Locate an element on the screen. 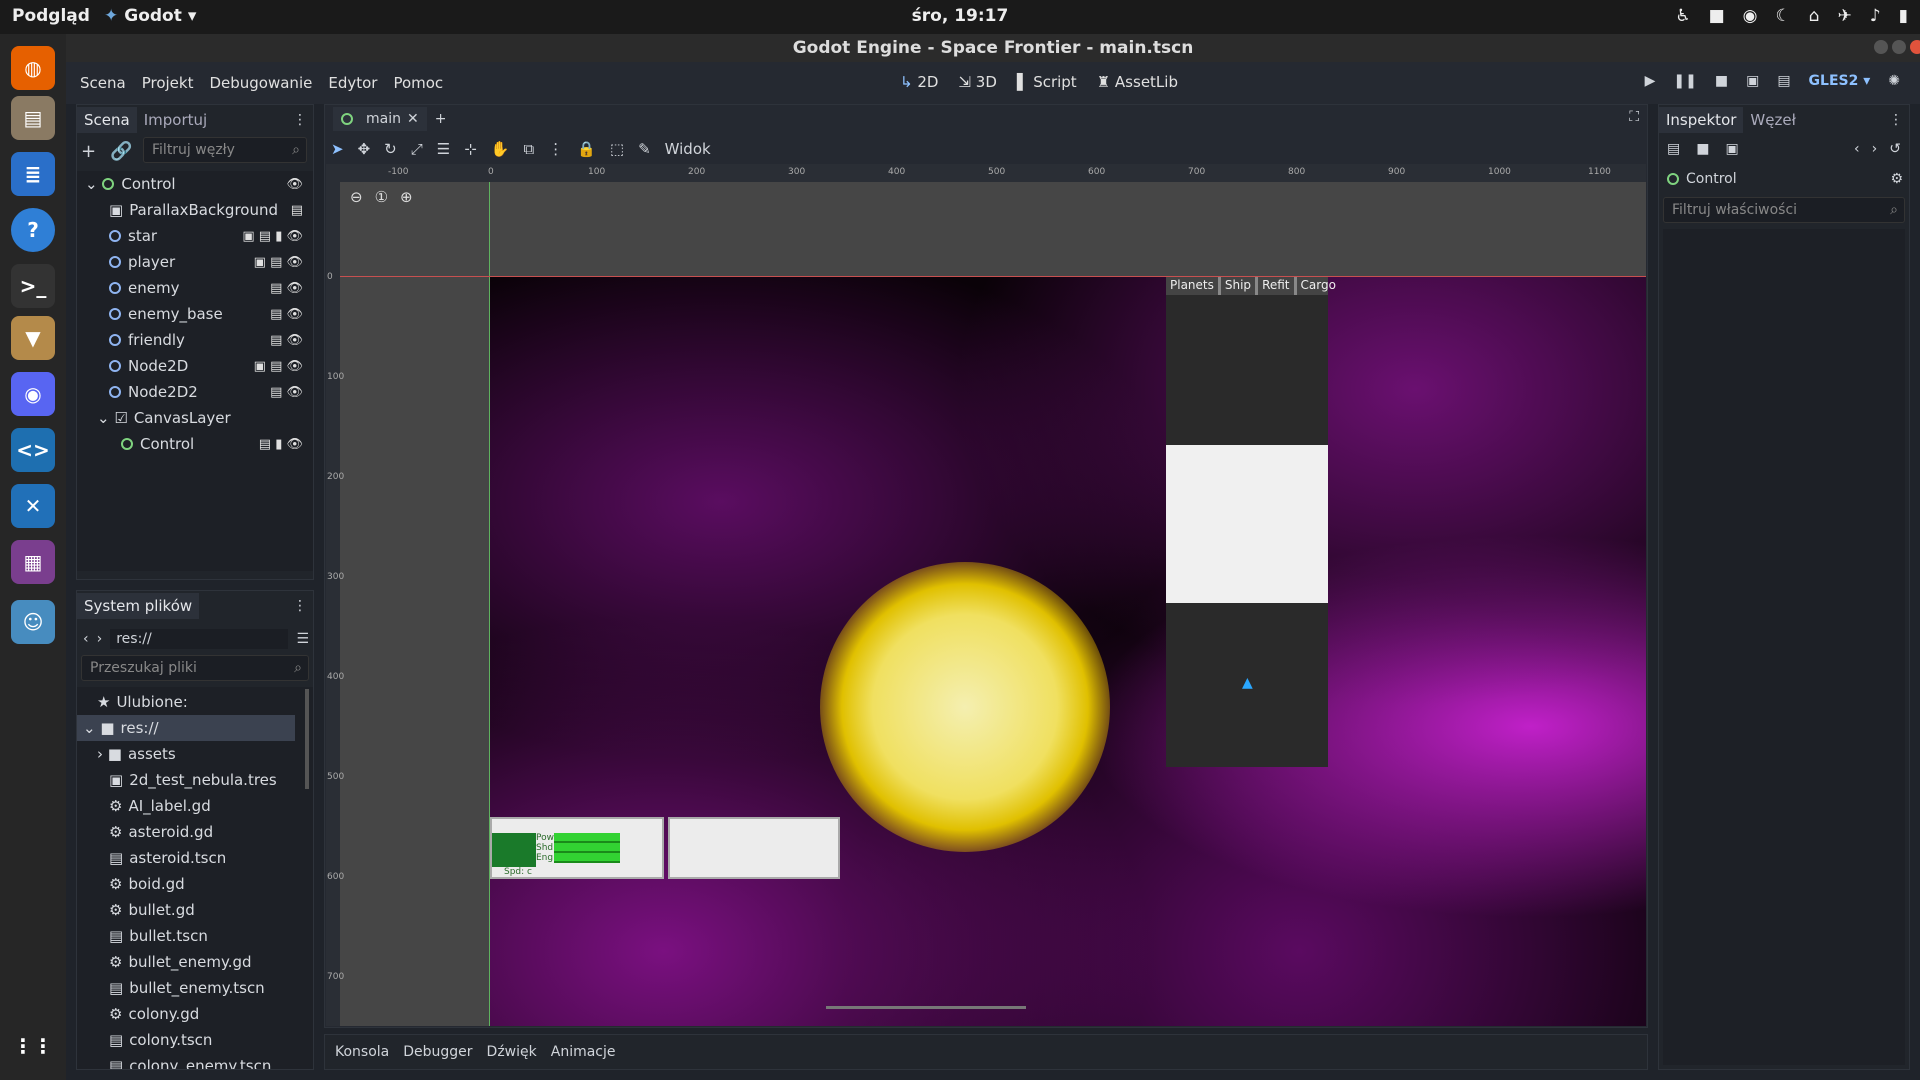  night-light-icon: ☾ is located at coordinates (1782, 16).